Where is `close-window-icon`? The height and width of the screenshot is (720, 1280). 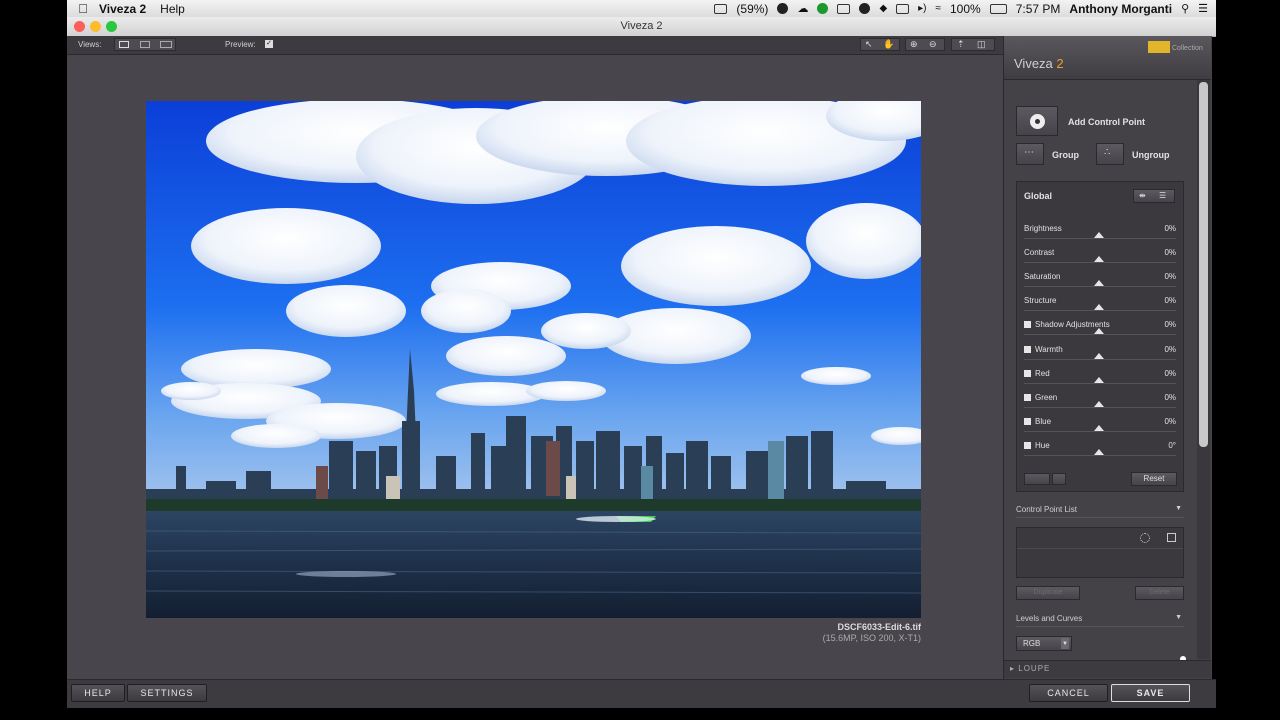 close-window-icon is located at coordinates (79, 26).